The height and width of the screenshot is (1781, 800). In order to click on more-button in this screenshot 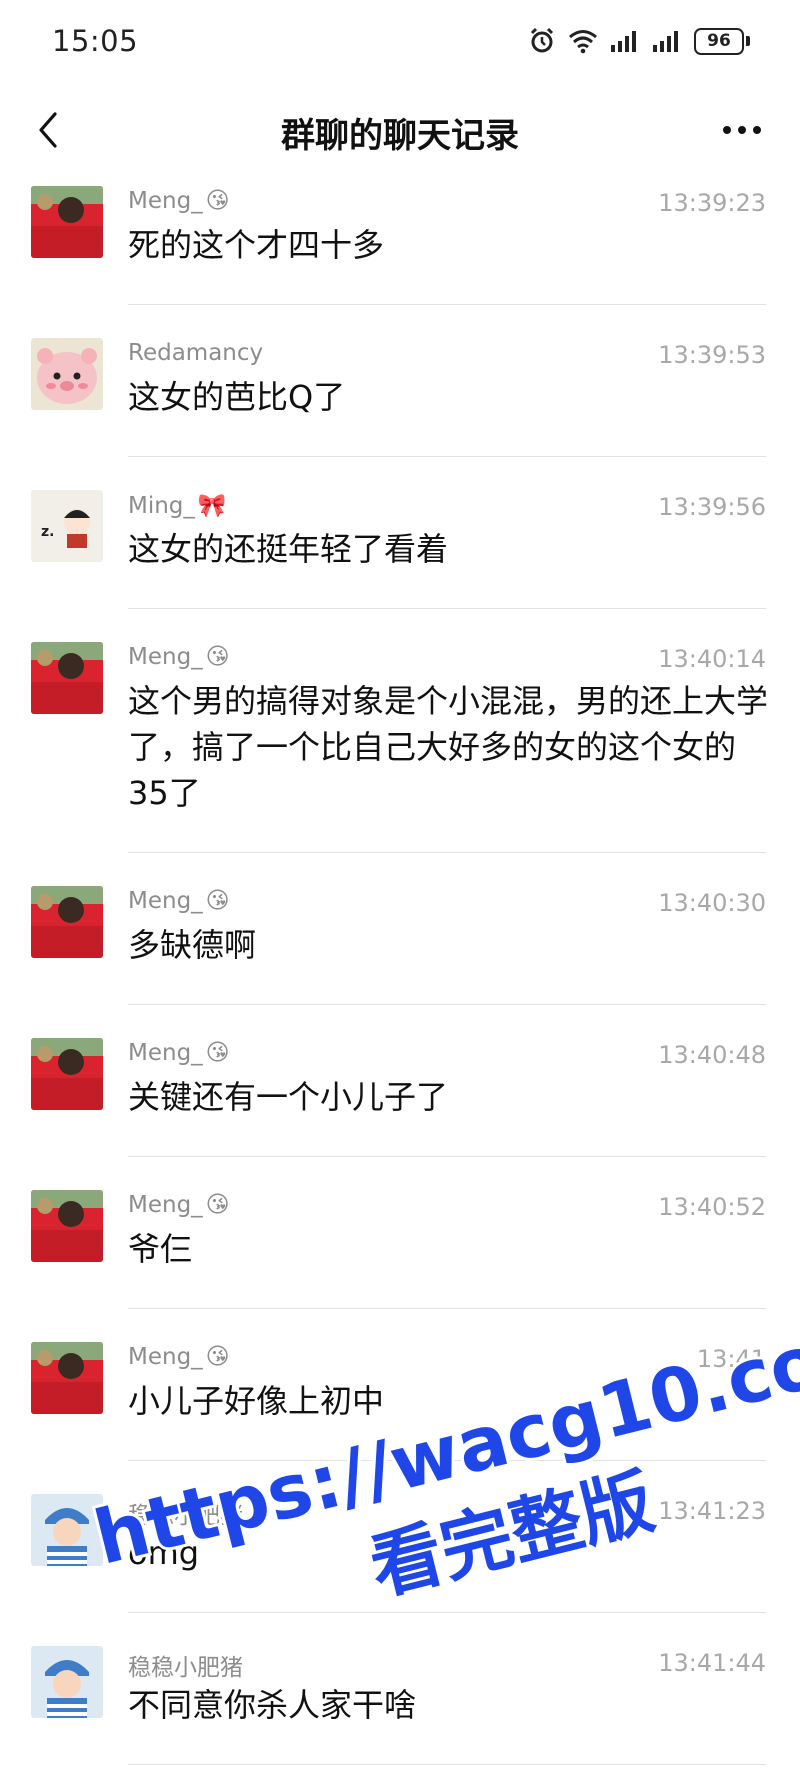, I will do `click(742, 130)`.